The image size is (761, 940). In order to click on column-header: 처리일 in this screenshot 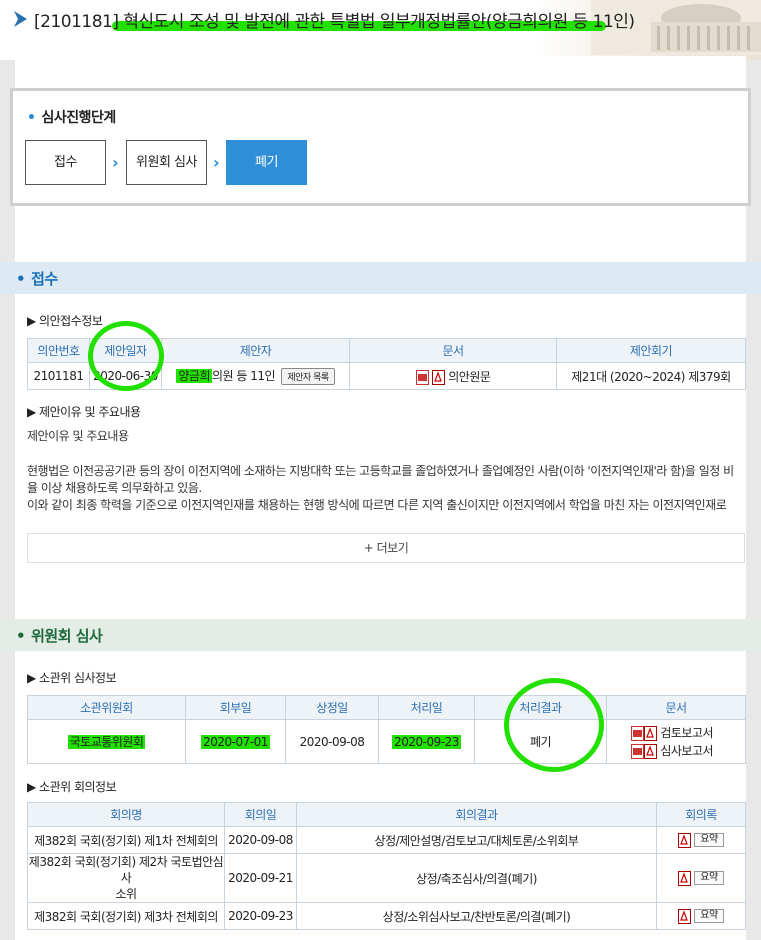, I will do `click(426, 707)`.